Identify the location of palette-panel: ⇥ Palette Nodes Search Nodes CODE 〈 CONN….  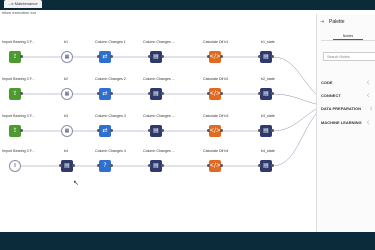
(345, 123).